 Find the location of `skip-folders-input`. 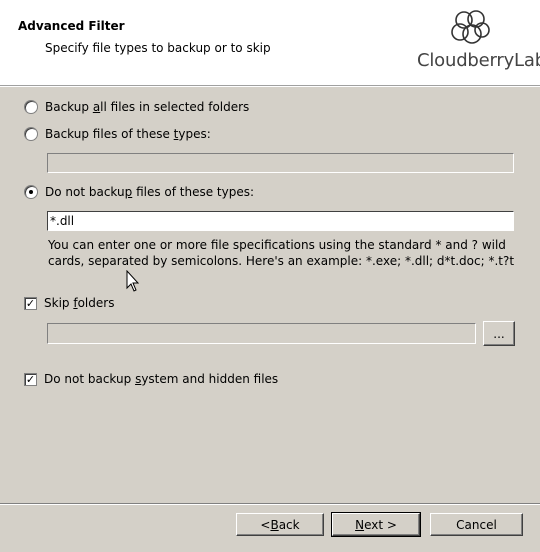

skip-folders-input is located at coordinates (261, 333).